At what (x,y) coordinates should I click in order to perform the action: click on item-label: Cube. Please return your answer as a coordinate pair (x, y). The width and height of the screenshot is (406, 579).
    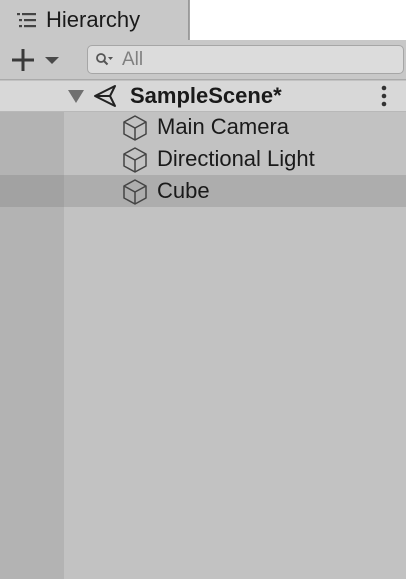
    Looking at the image, I should click on (183, 190).